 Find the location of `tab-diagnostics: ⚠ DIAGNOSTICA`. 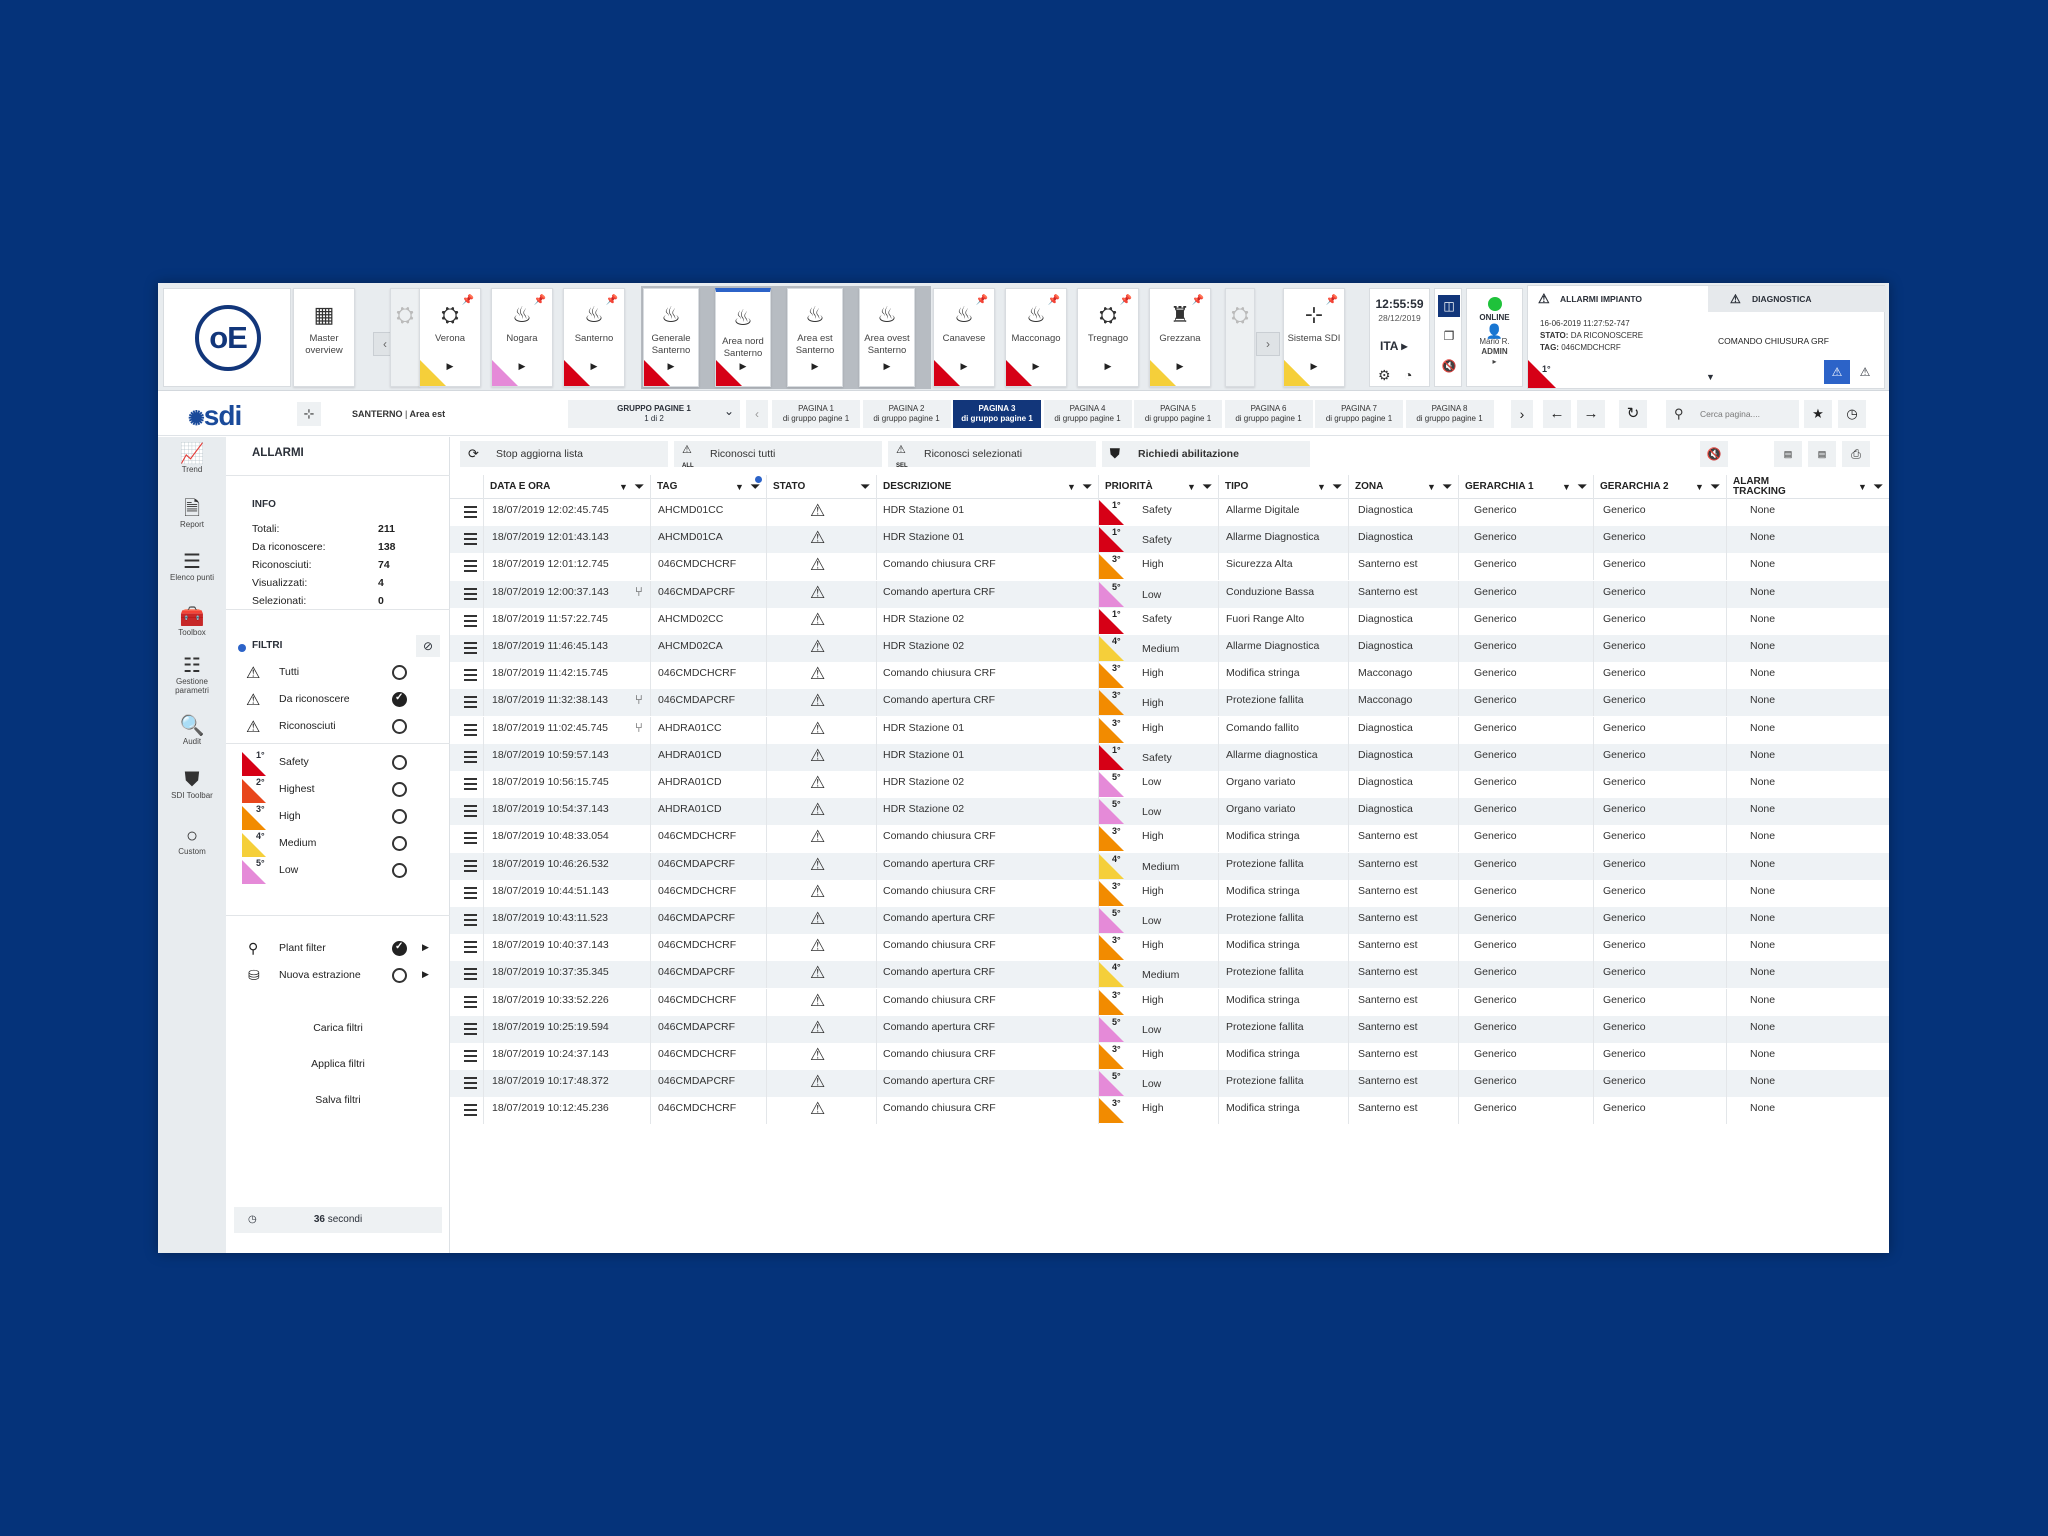

tab-diagnostics: ⚠ DIAGNOSTICA is located at coordinates (1797, 299).